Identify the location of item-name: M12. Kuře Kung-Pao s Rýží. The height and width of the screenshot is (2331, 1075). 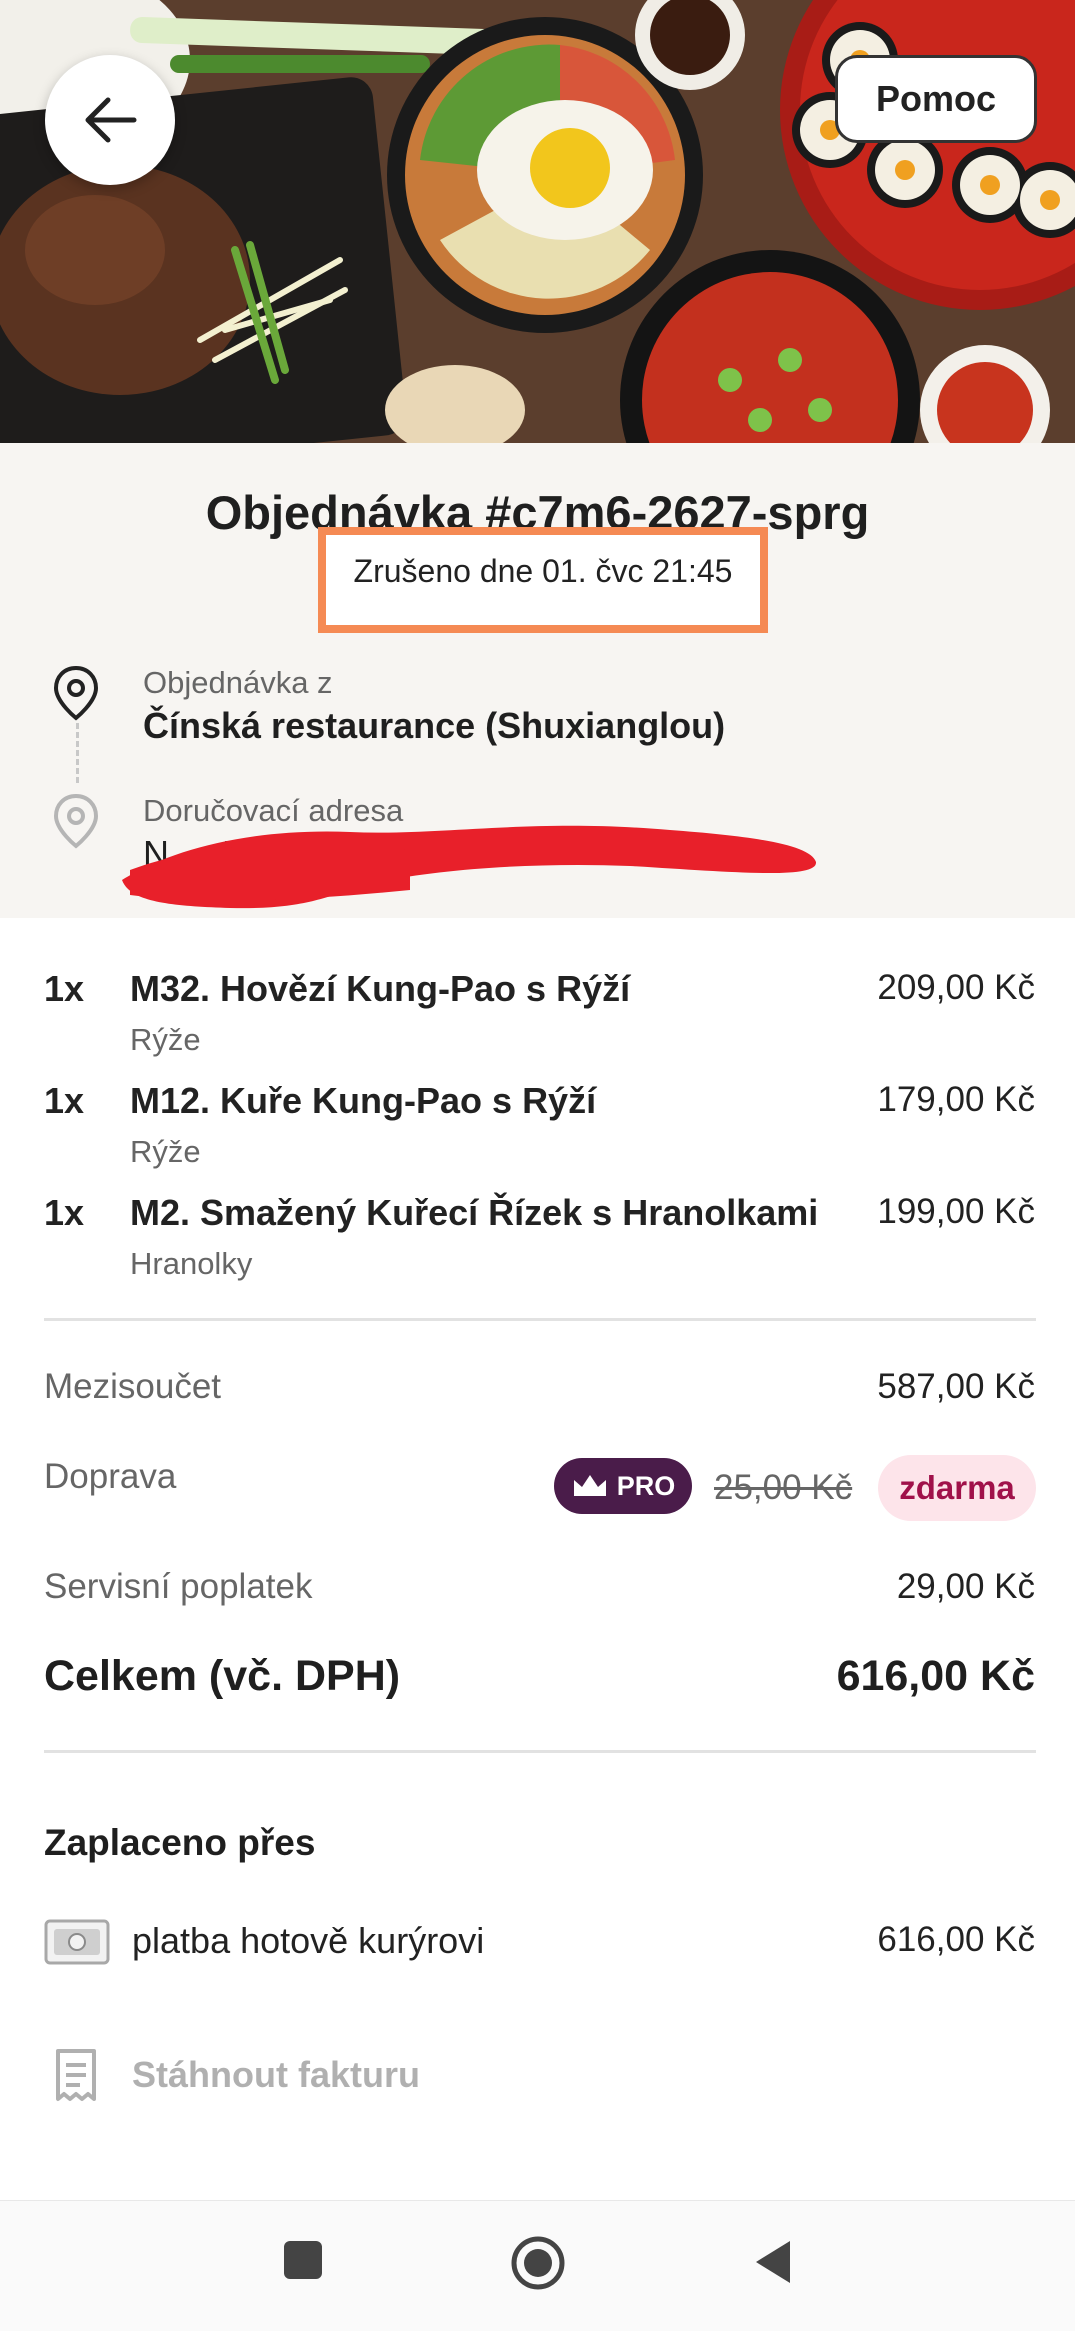
(363, 1100).